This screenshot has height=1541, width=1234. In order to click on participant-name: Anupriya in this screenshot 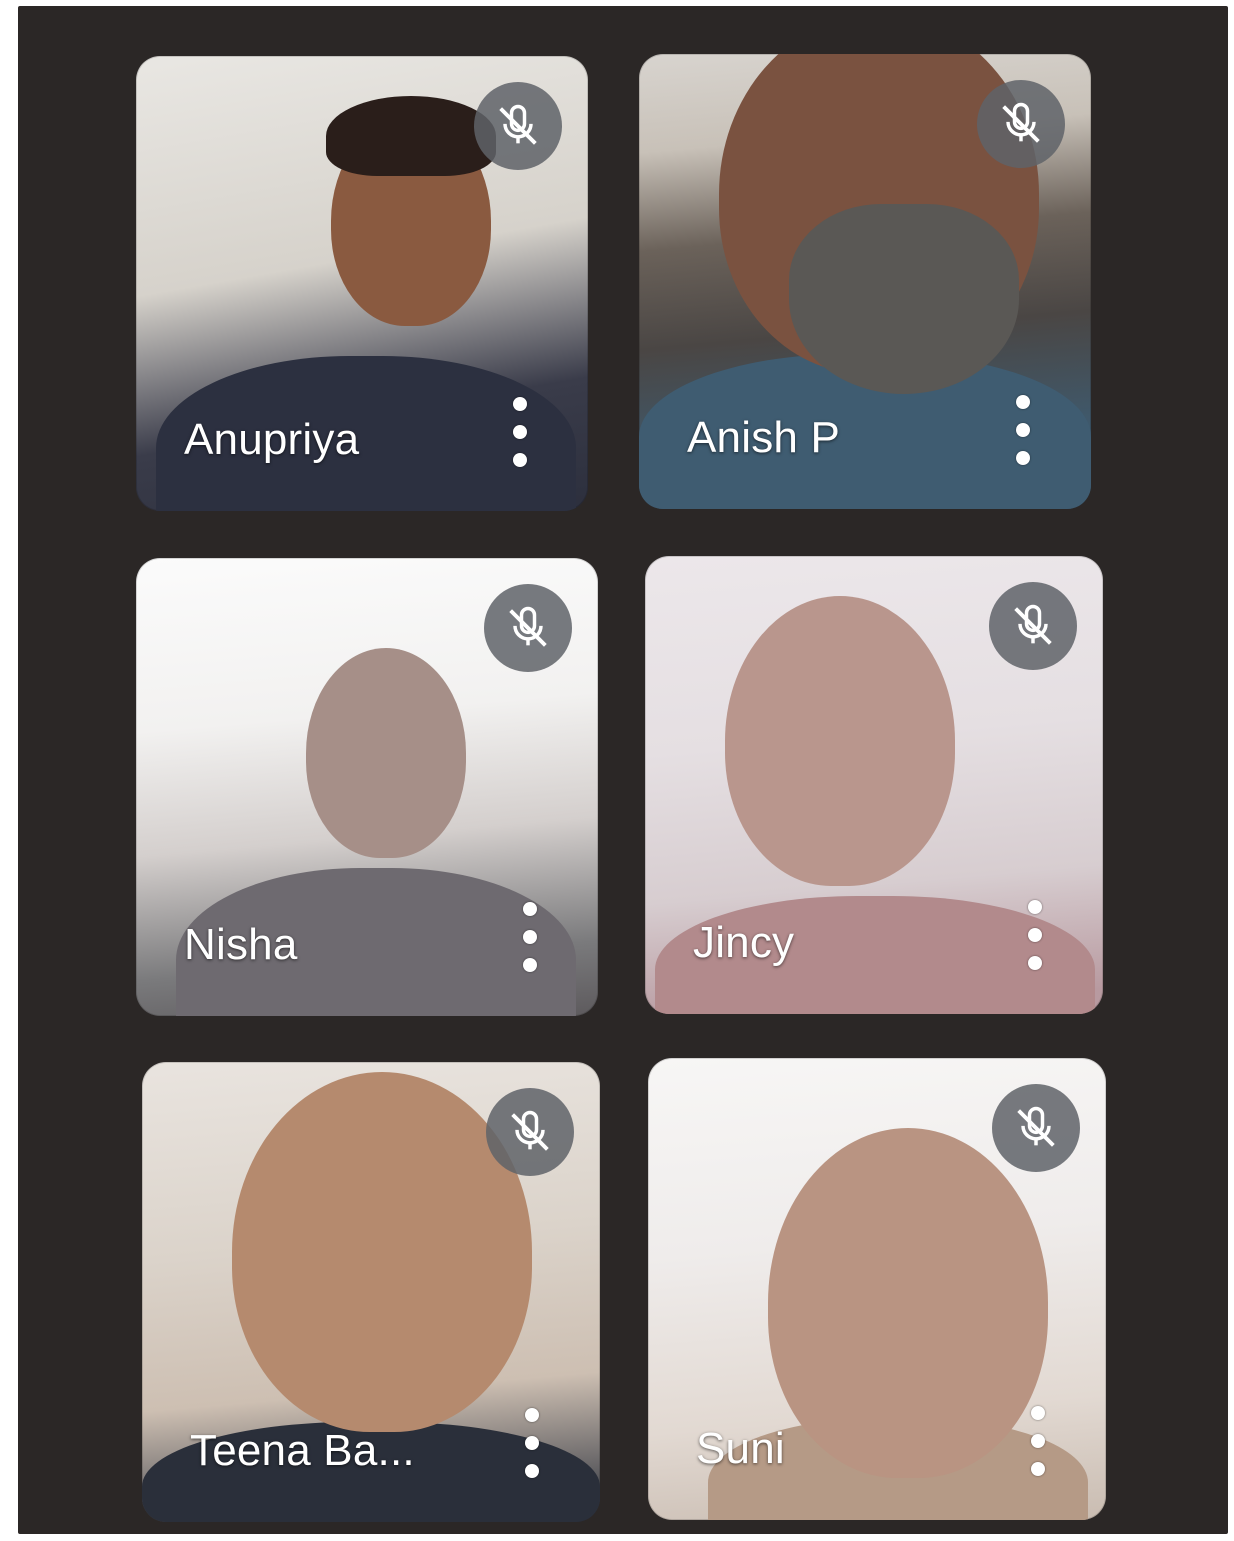, I will do `click(272, 439)`.